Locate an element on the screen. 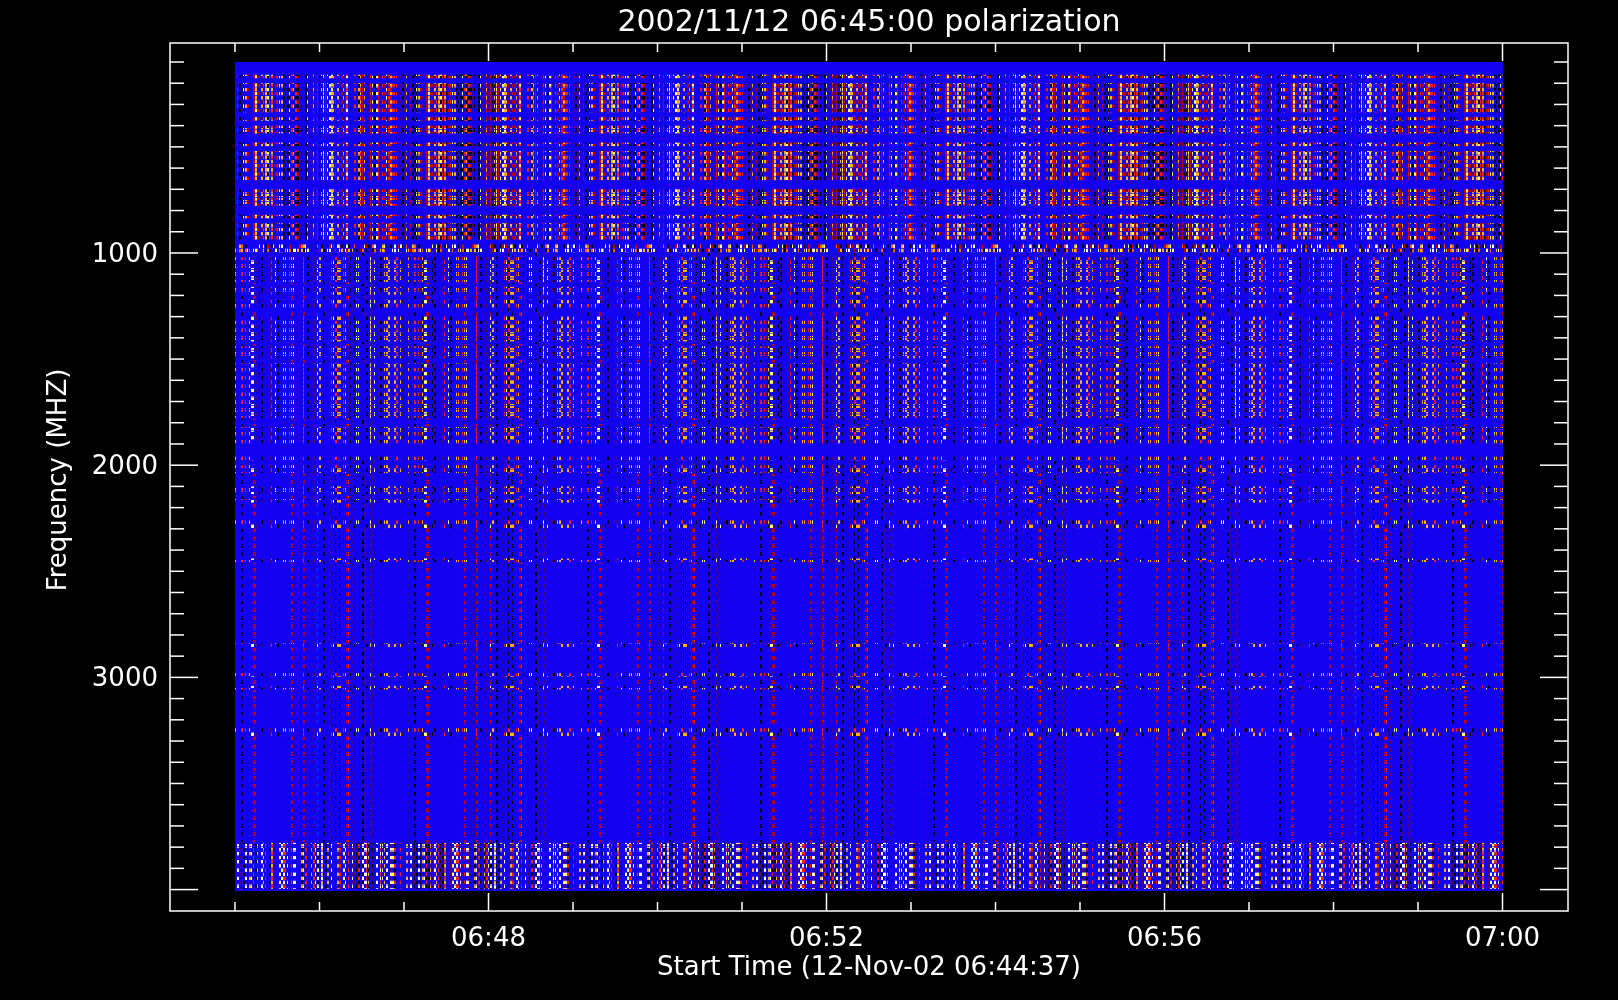 The image size is (1618, 1000). x-axis-label: Start Time (12-Nov-02 06:44:37) is located at coordinates (869, 966).